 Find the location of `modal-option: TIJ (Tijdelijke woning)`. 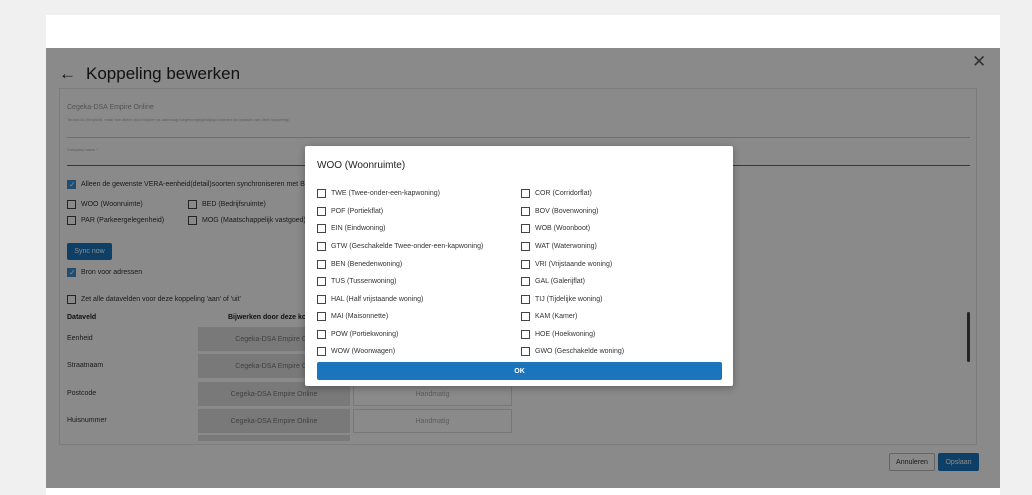

modal-option: TIJ (Tijdelijke woning) is located at coordinates (561, 299).